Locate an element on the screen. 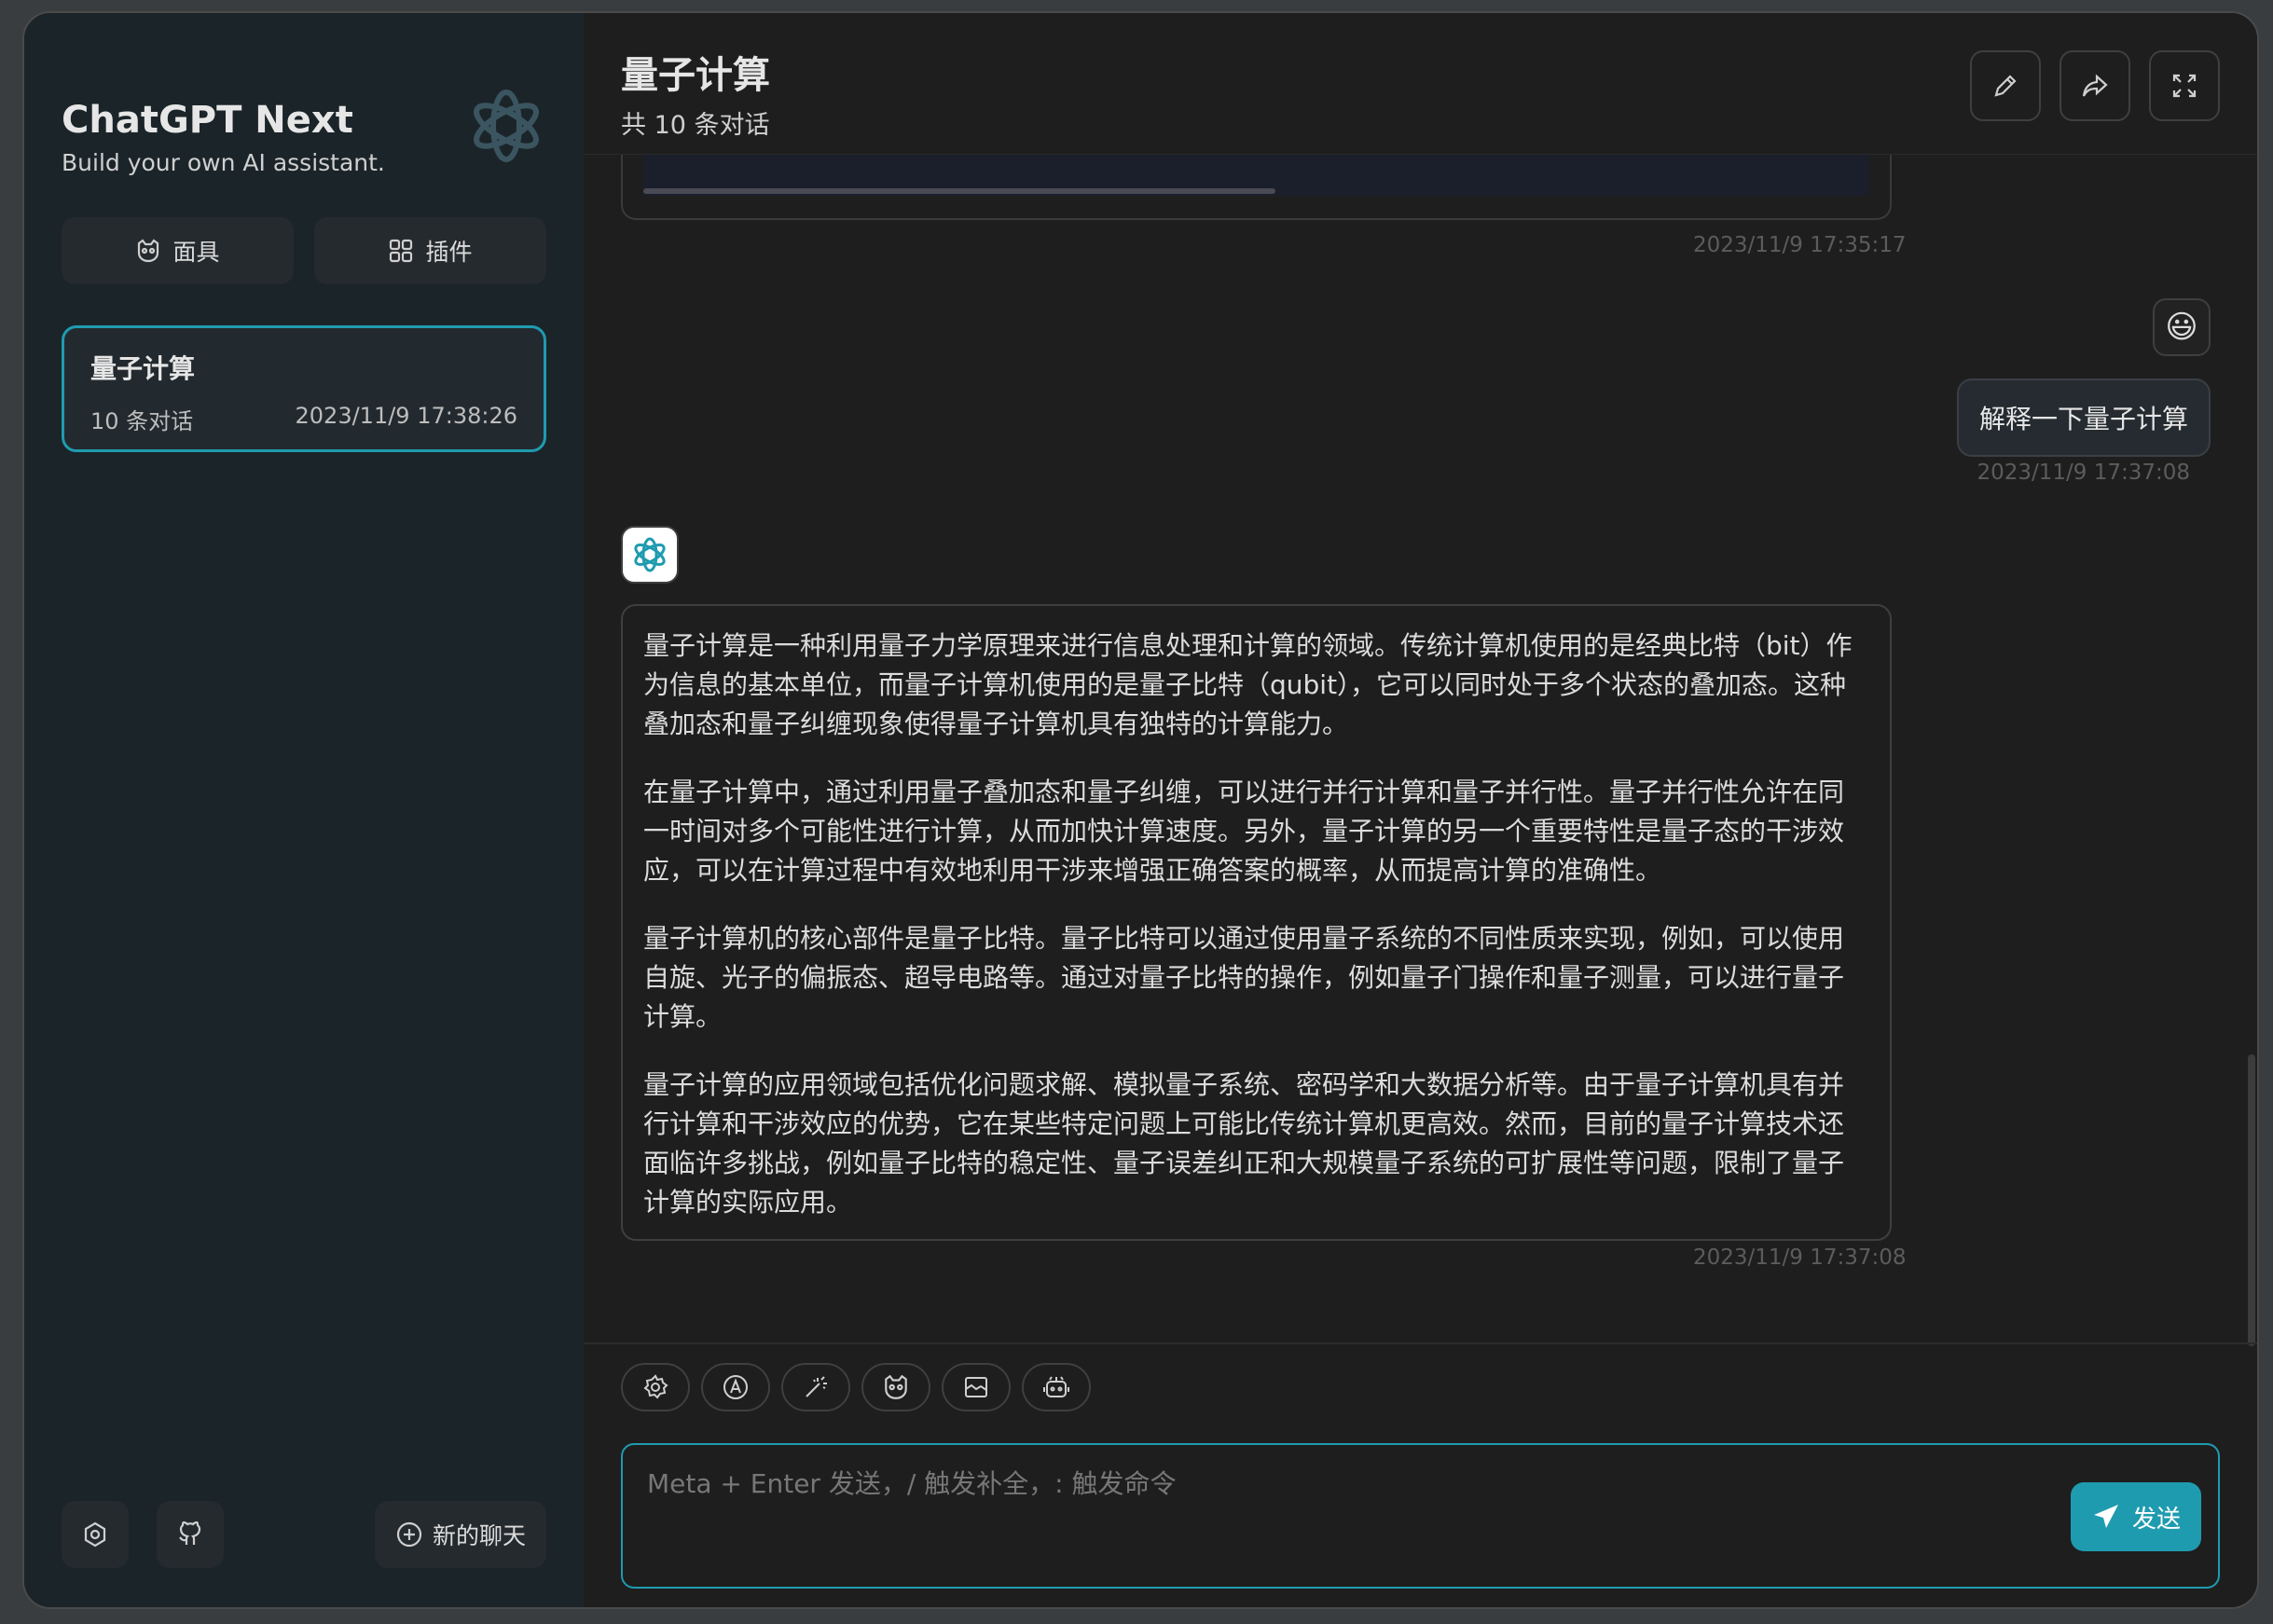 The width and height of the screenshot is (2273, 1624). chat-action-row is located at coordinates (1420, 1387).